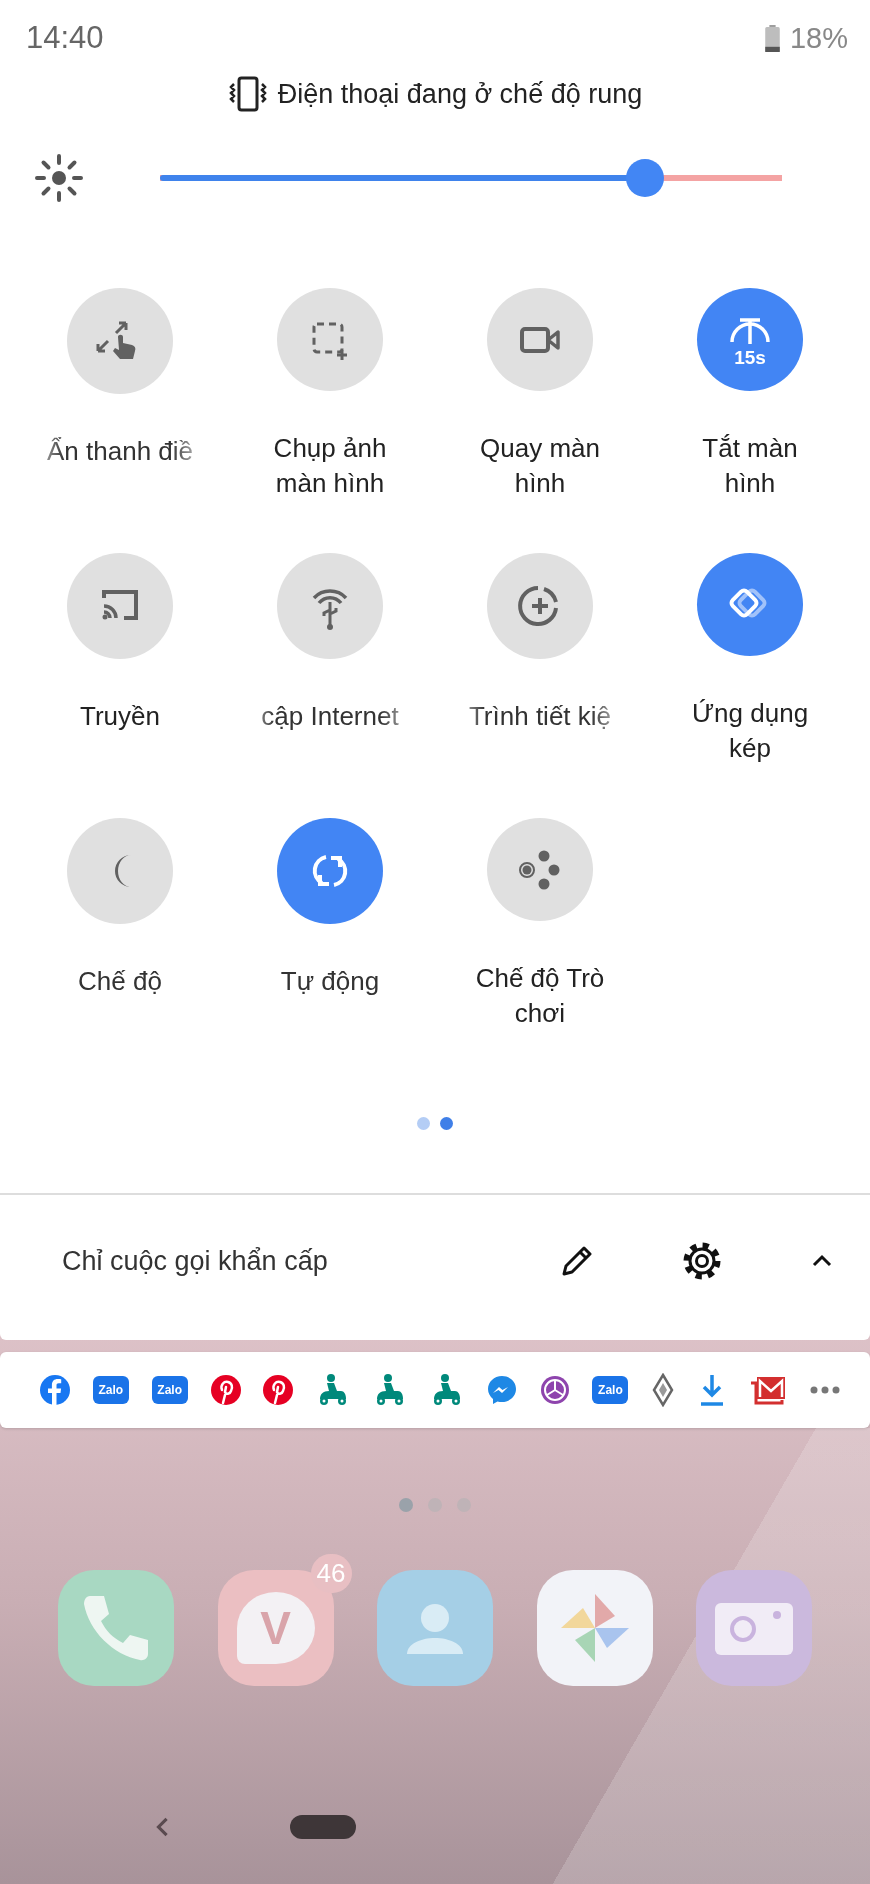 This screenshot has height=1884, width=870. What do you see at coordinates (750, 466) in the screenshot?
I see `tile-label: Tắt màn hình` at bounding box center [750, 466].